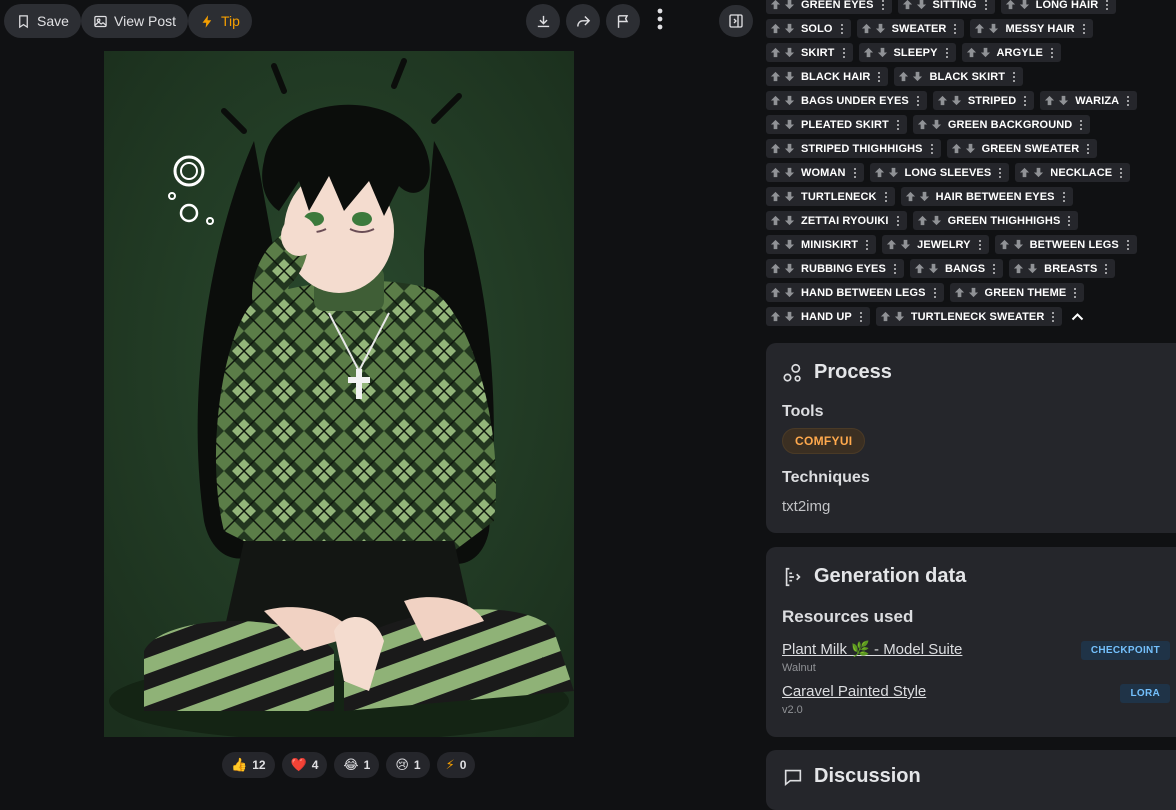  I want to click on tag: ZETTAI RYOUIKI, so click(836, 220).